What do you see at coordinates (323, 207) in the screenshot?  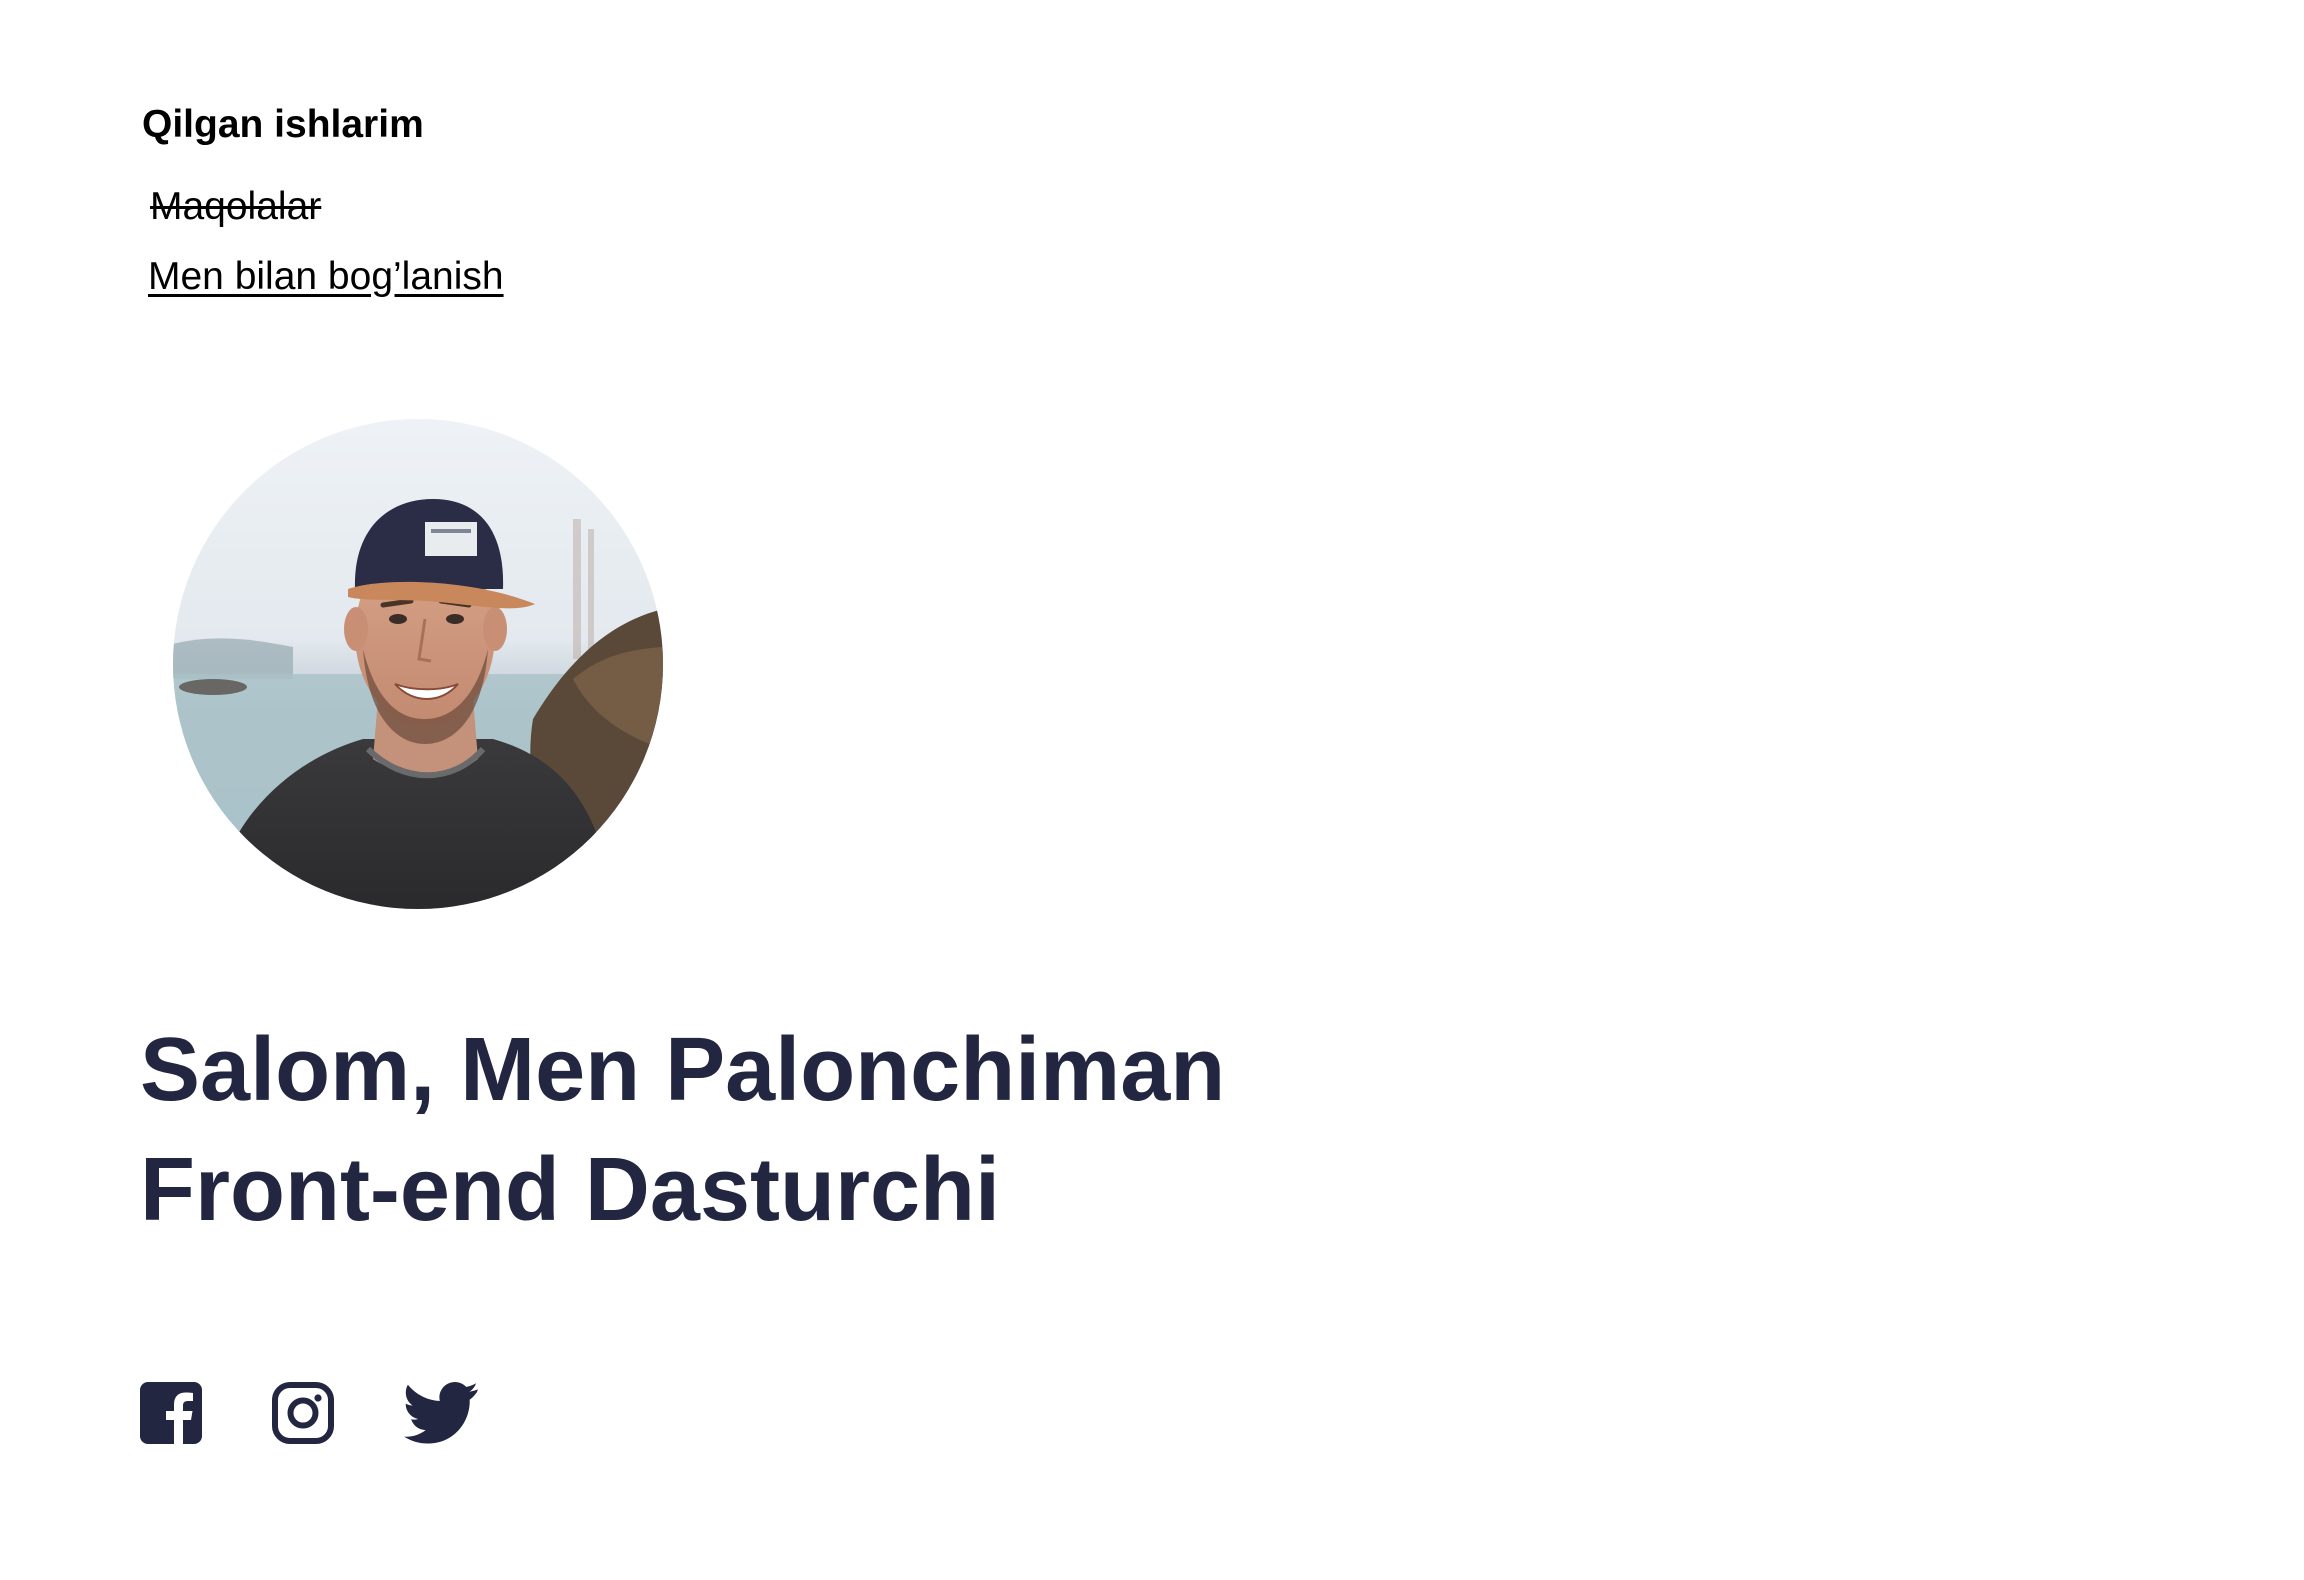 I see `nav-link-articles: Maqolalar` at bounding box center [323, 207].